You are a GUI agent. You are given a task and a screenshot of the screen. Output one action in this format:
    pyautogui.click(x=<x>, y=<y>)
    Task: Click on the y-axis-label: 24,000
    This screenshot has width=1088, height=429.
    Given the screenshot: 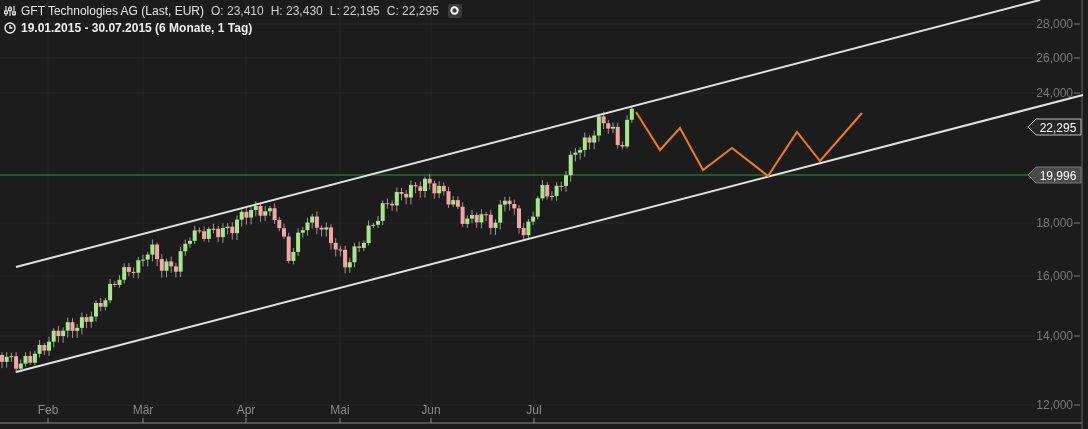 What is the action you would take?
    pyautogui.click(x=1054, y=93)
    